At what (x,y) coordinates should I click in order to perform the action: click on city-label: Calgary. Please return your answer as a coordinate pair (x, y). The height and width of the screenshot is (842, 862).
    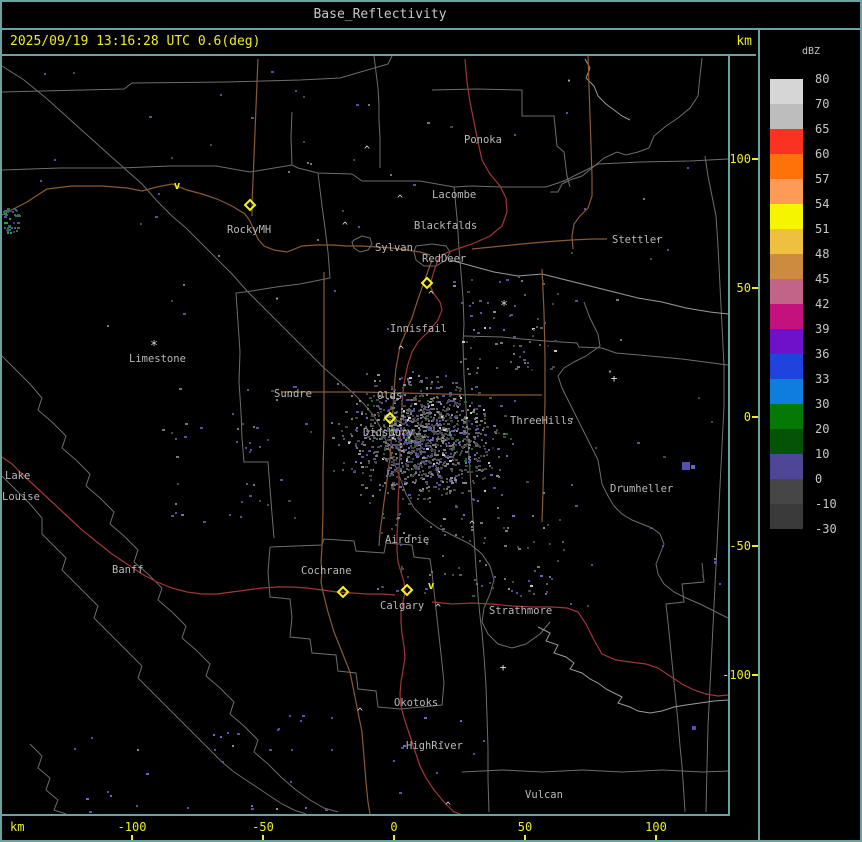
    Looking at the image, I should click on (402, 606).